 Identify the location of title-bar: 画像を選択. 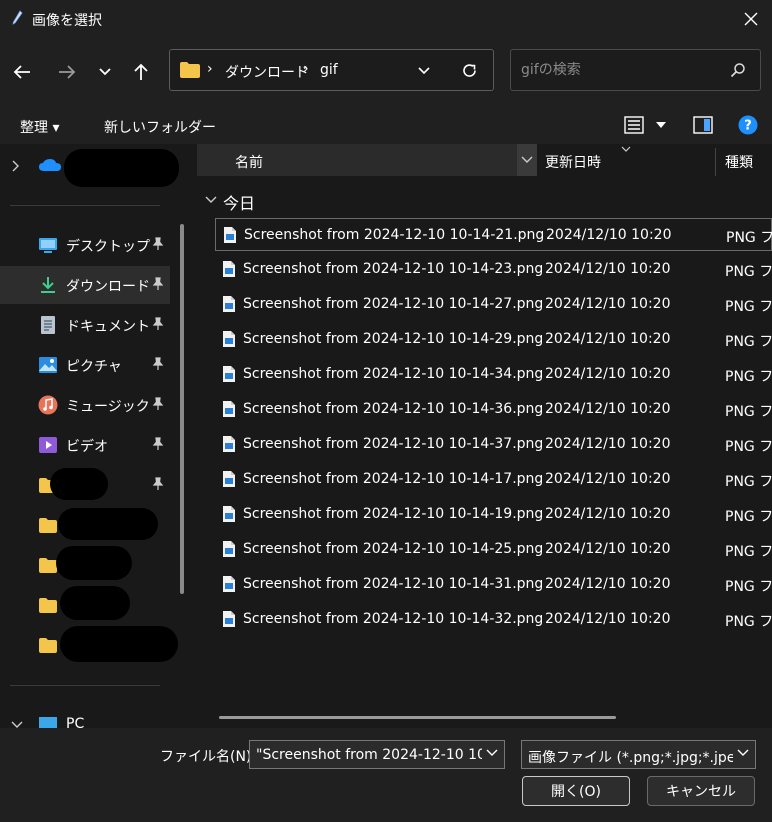
(386, 19).